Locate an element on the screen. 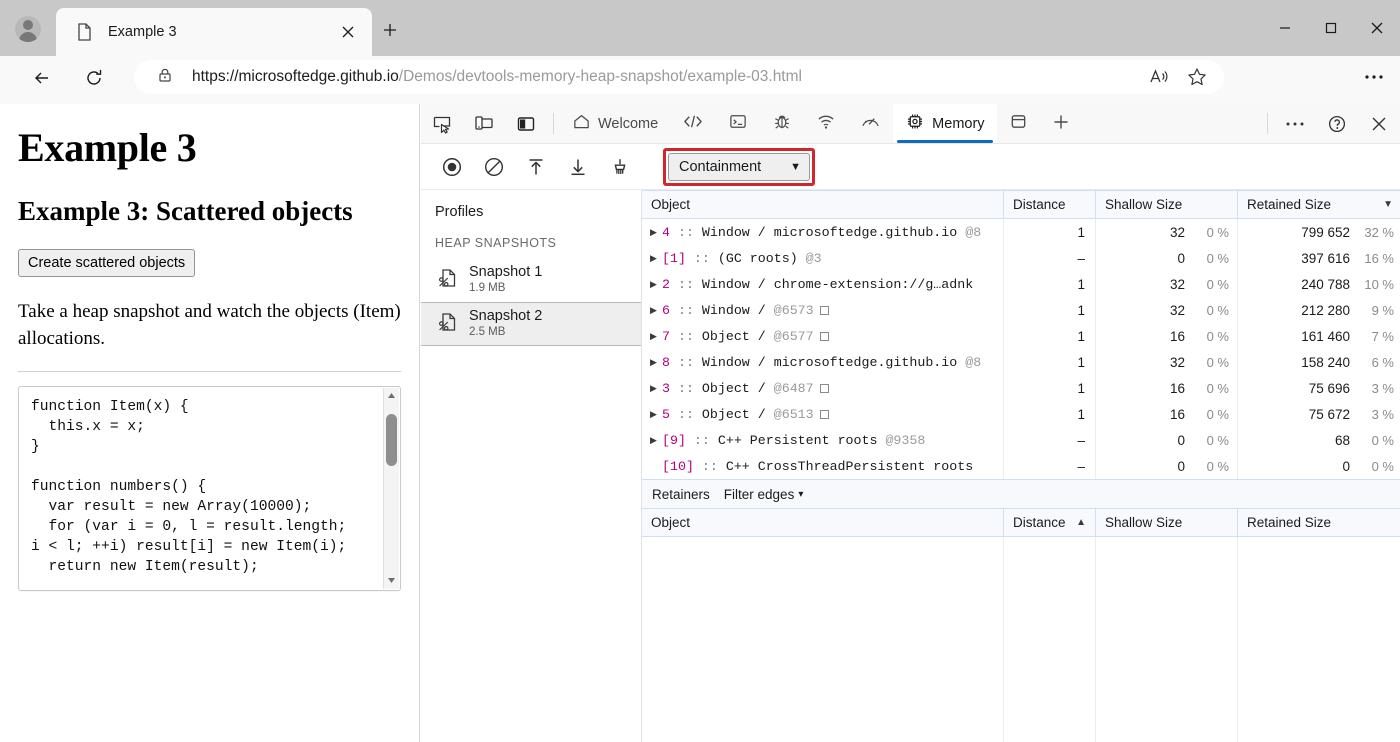 Image resolution: width=1400 pixels, height=742 pixels. close-window-button is located at coordinates (1377, 28).